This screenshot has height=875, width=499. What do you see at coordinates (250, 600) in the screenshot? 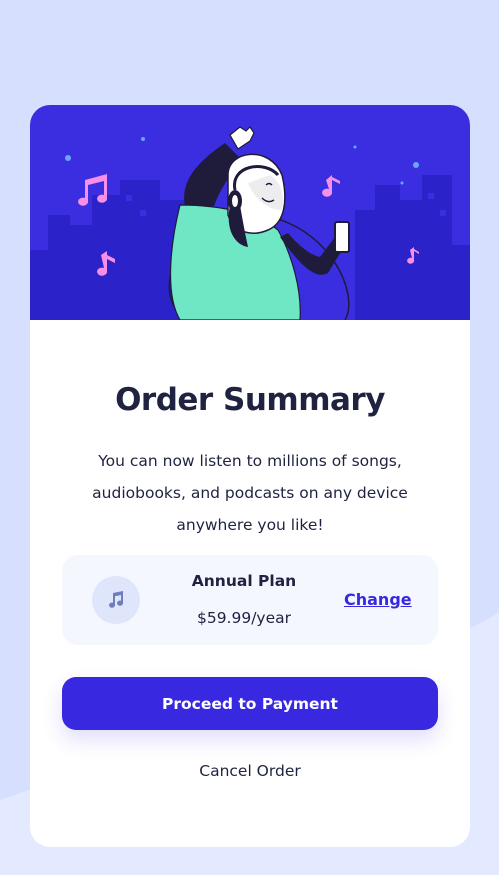
I see `plan-box: Annual Plan $59.99/year Change` at bounding box center [250, 600].